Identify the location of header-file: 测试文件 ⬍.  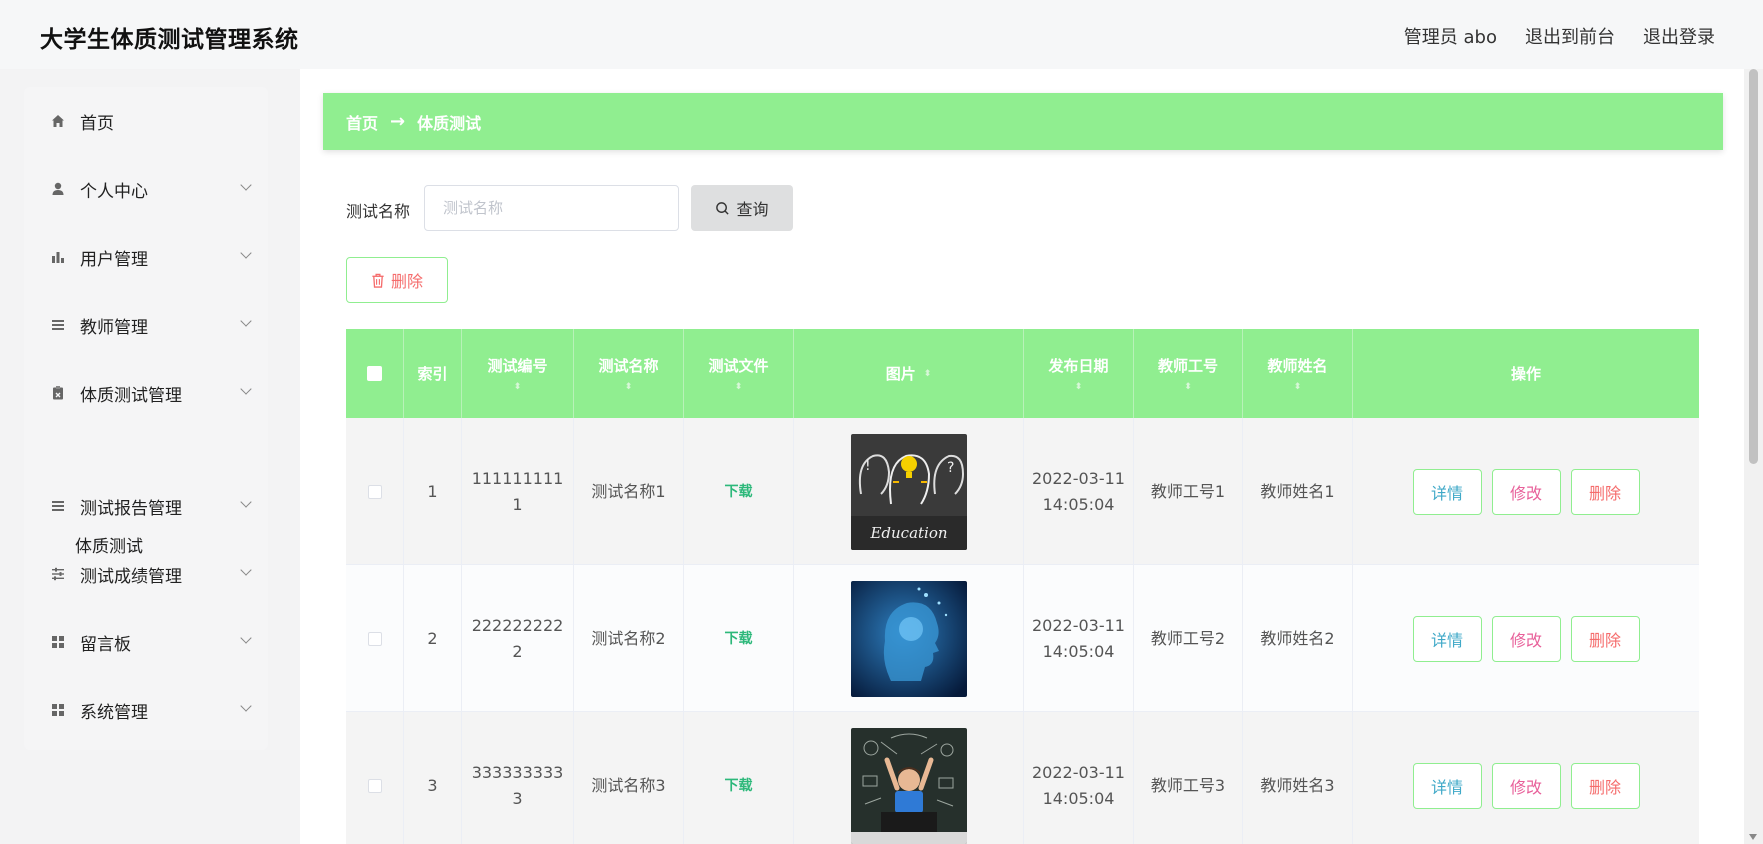
(739, 373).